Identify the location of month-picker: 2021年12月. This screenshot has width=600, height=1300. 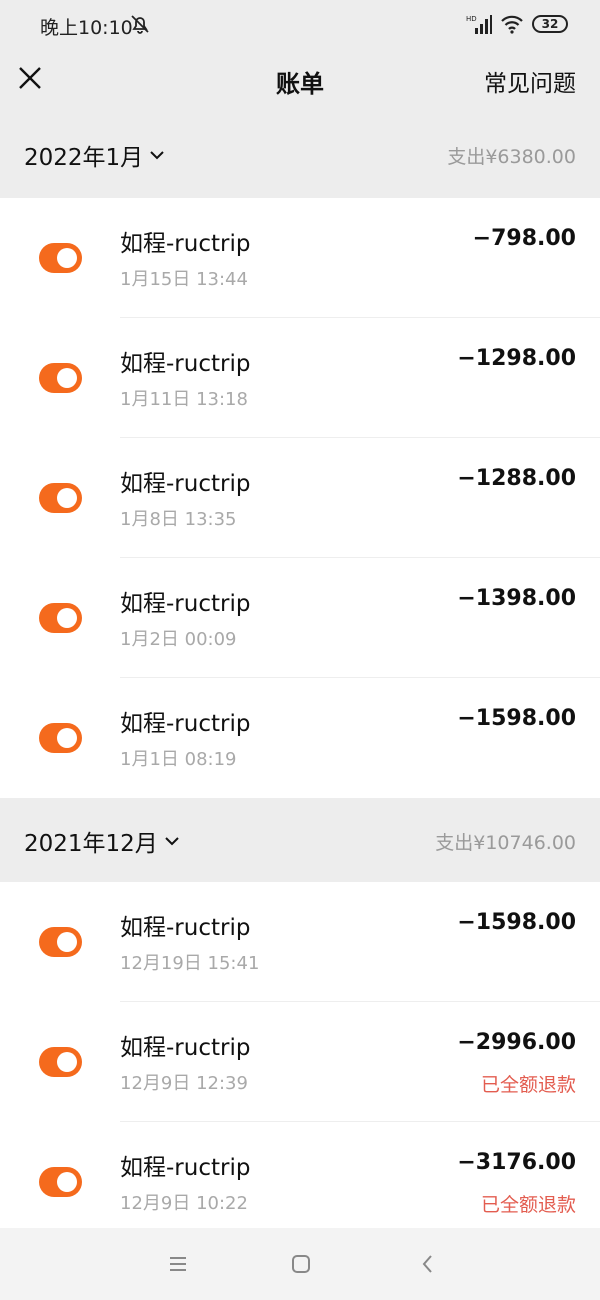
(102, 841).